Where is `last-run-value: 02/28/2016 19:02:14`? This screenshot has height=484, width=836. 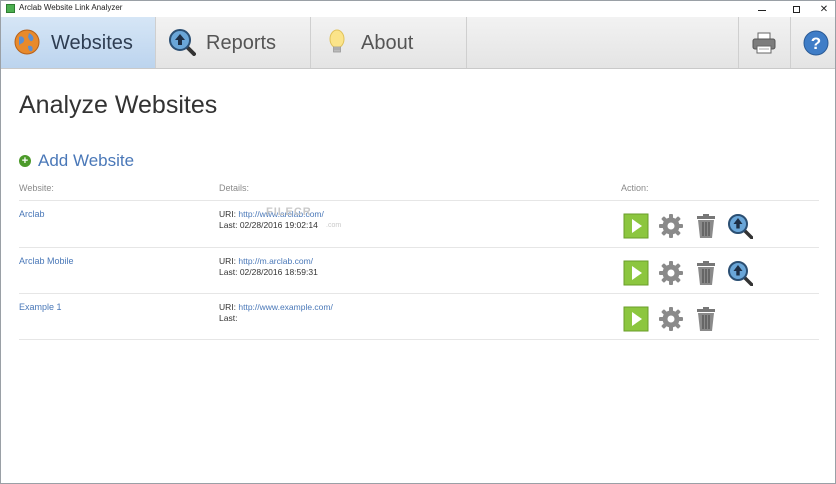 last-run-value: 02/28/2016 19:02:14 is located at coordinates (278, 225).